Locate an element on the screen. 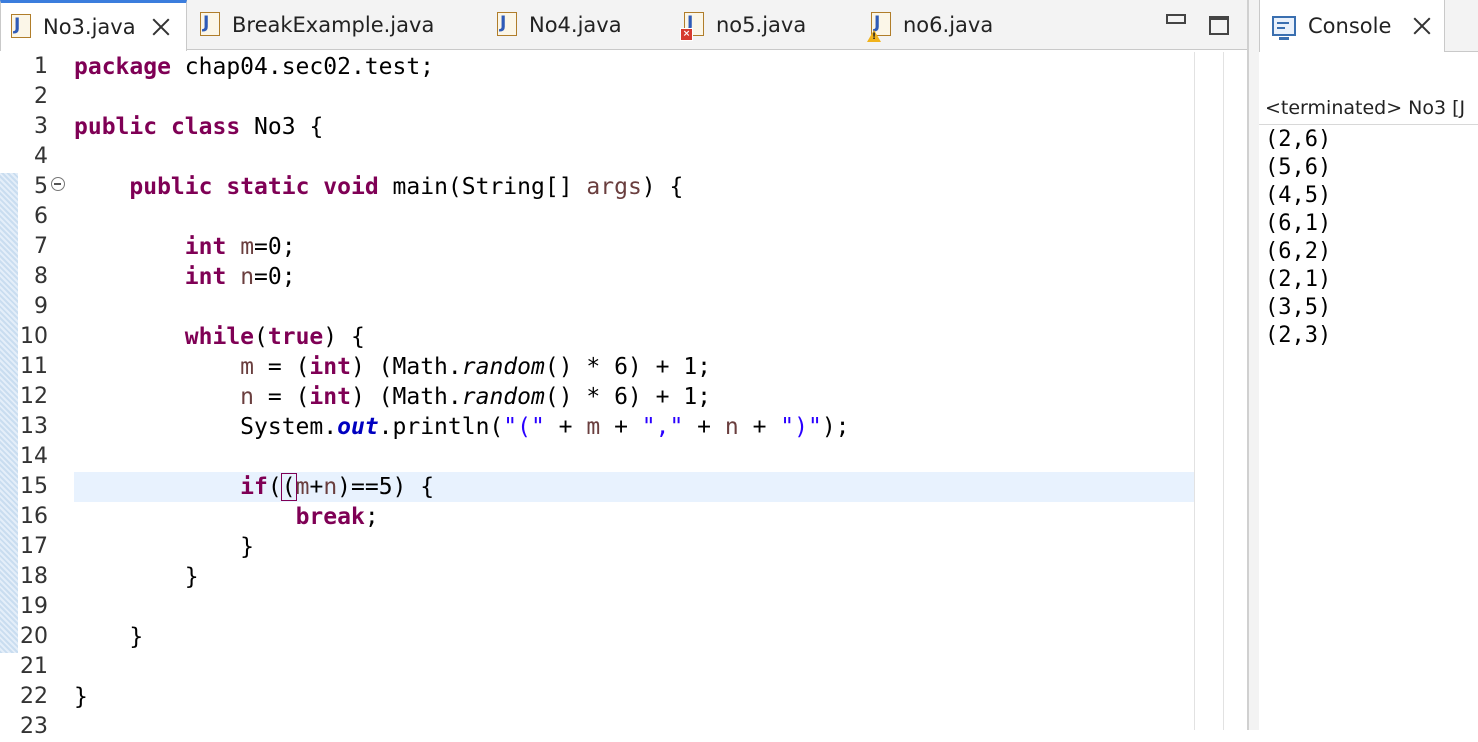 This screenshot has height=742, width=1478. line-number: 14 is located at coordinates (34, 456).